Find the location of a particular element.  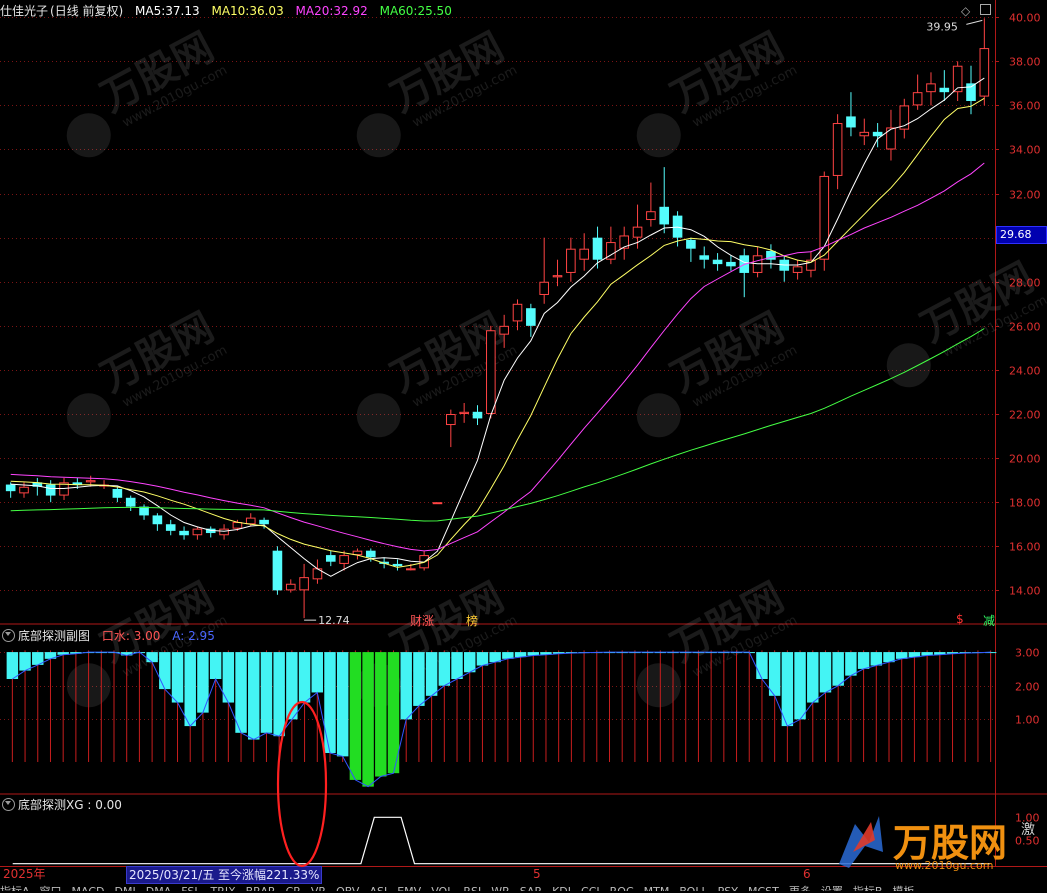

sub1-legend-a: A: 2.95 is located at coordinates (193, 636).